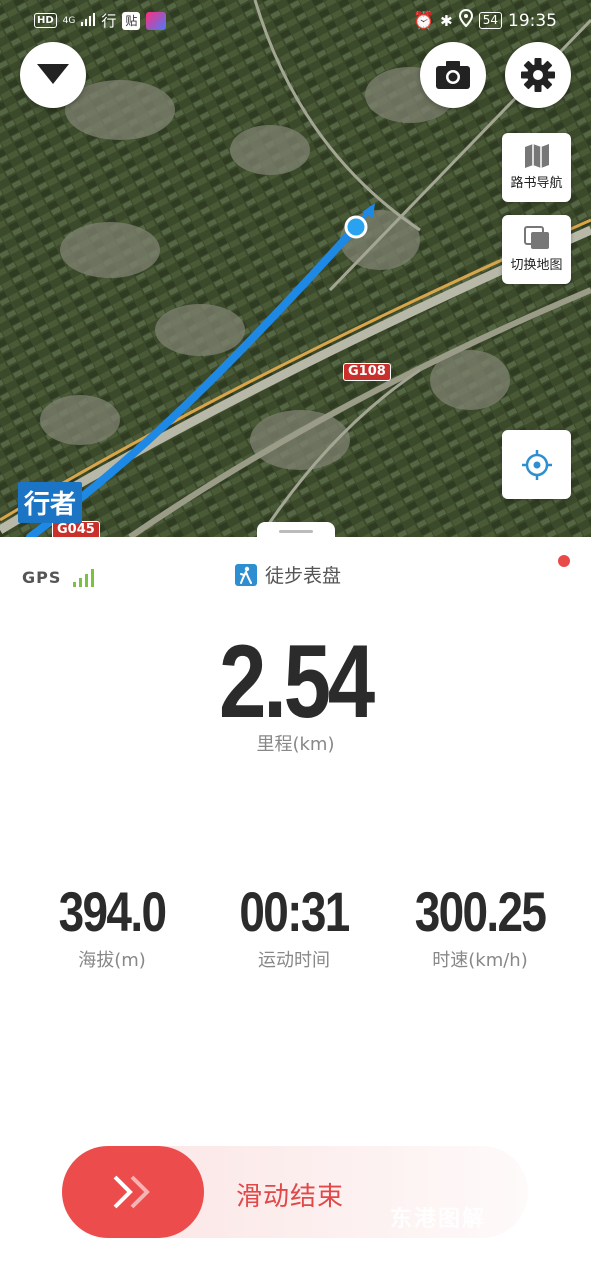  I want to click on hiking-icon, so click(246, 574).